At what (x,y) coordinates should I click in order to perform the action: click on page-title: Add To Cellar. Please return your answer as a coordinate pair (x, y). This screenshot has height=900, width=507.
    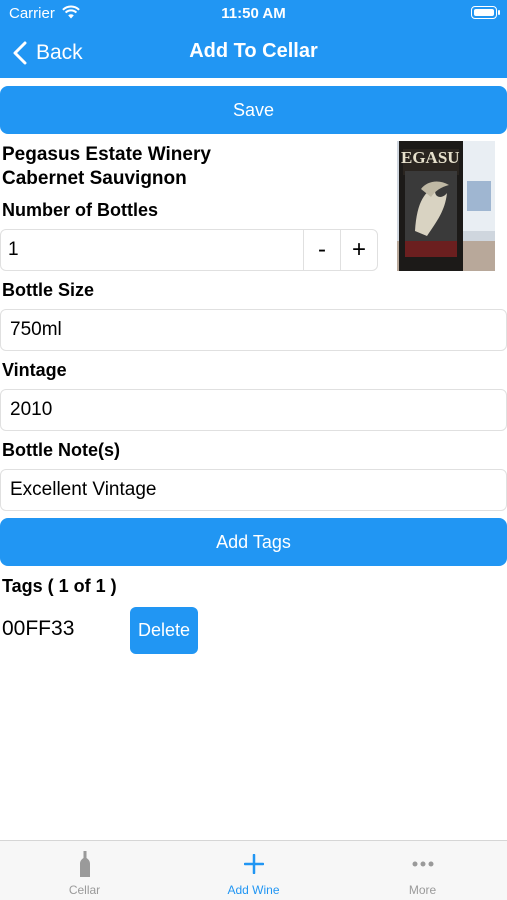
    Looking at the image, I should click on (253, 51).